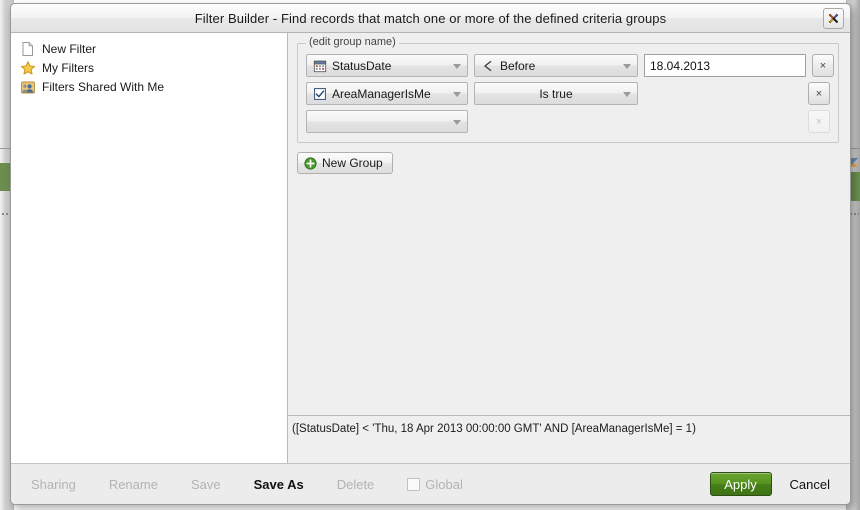 This screenshot has height=510, width=860. Describe the element at coordinates (149, 48) in the screenshot. I see `sidebar-item-new-filter: New Filter` at that location.